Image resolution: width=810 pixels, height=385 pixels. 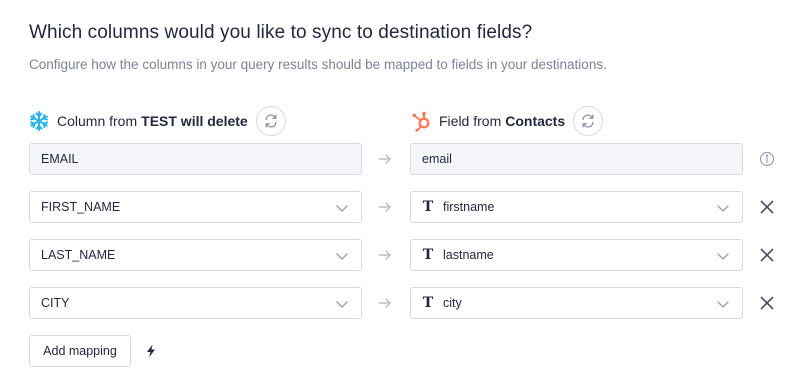 What do you see at coordinates (195, 255) in the screenshot?
I see `source-column-select: LAST_NAME` at bounding box center [195, 255].